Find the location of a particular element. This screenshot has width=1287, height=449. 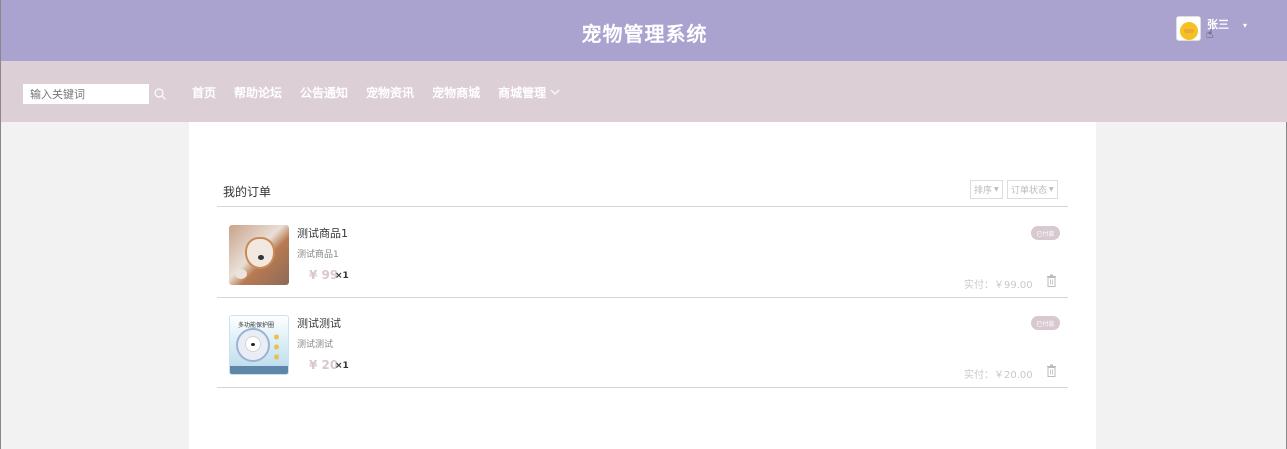

top-header: 宠物管理系统 张三 ▾ ☝ is located at coordinates (644, 30).